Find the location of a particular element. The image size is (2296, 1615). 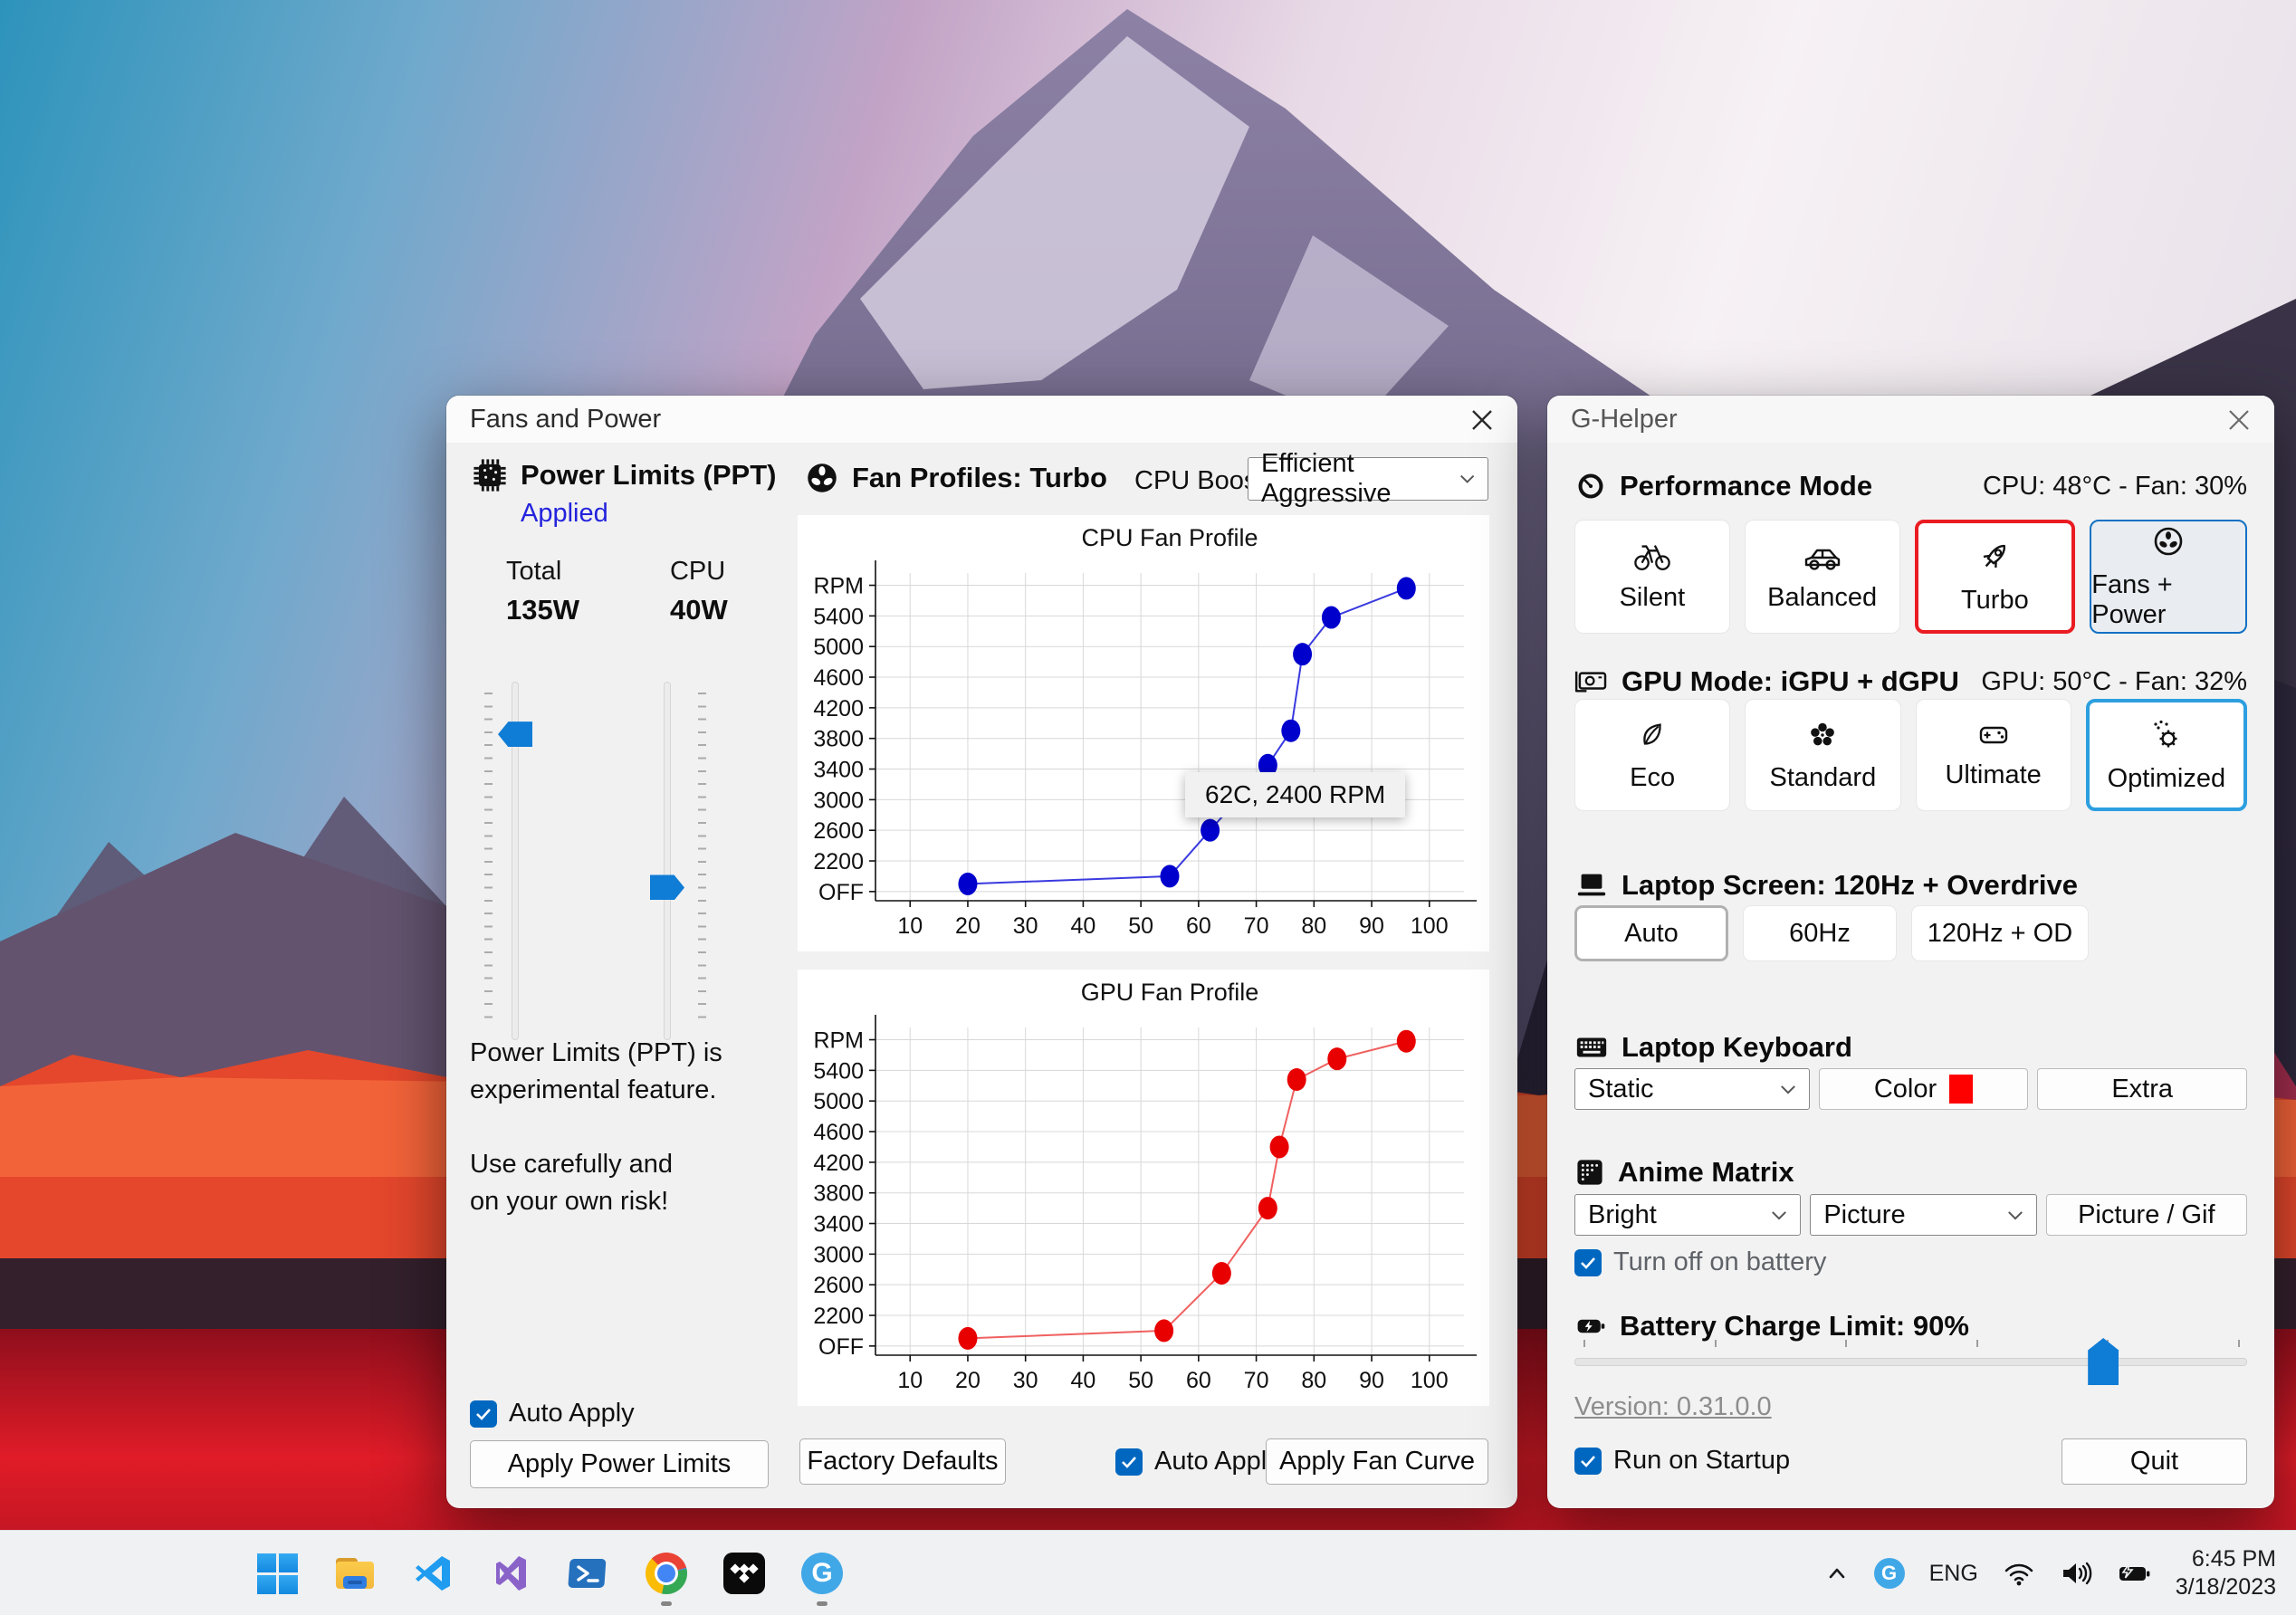

keyboard-color-button: Color is located at coordinates (1923, 1089).